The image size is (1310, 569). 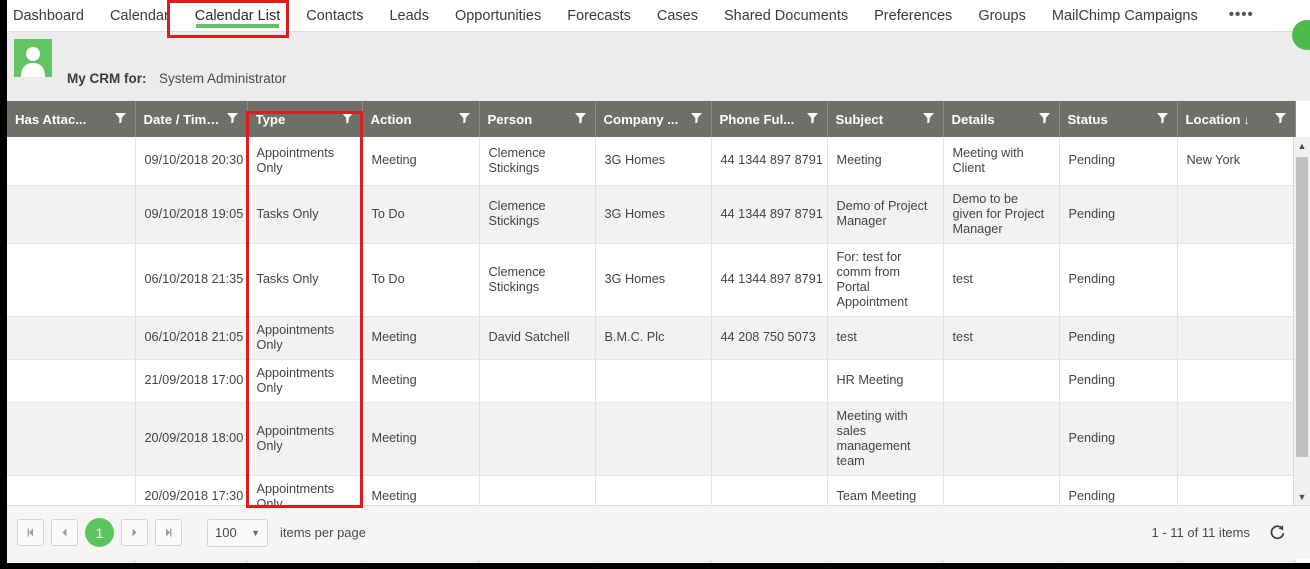 I want to click on cell-phone, so click(x=769, y=562).